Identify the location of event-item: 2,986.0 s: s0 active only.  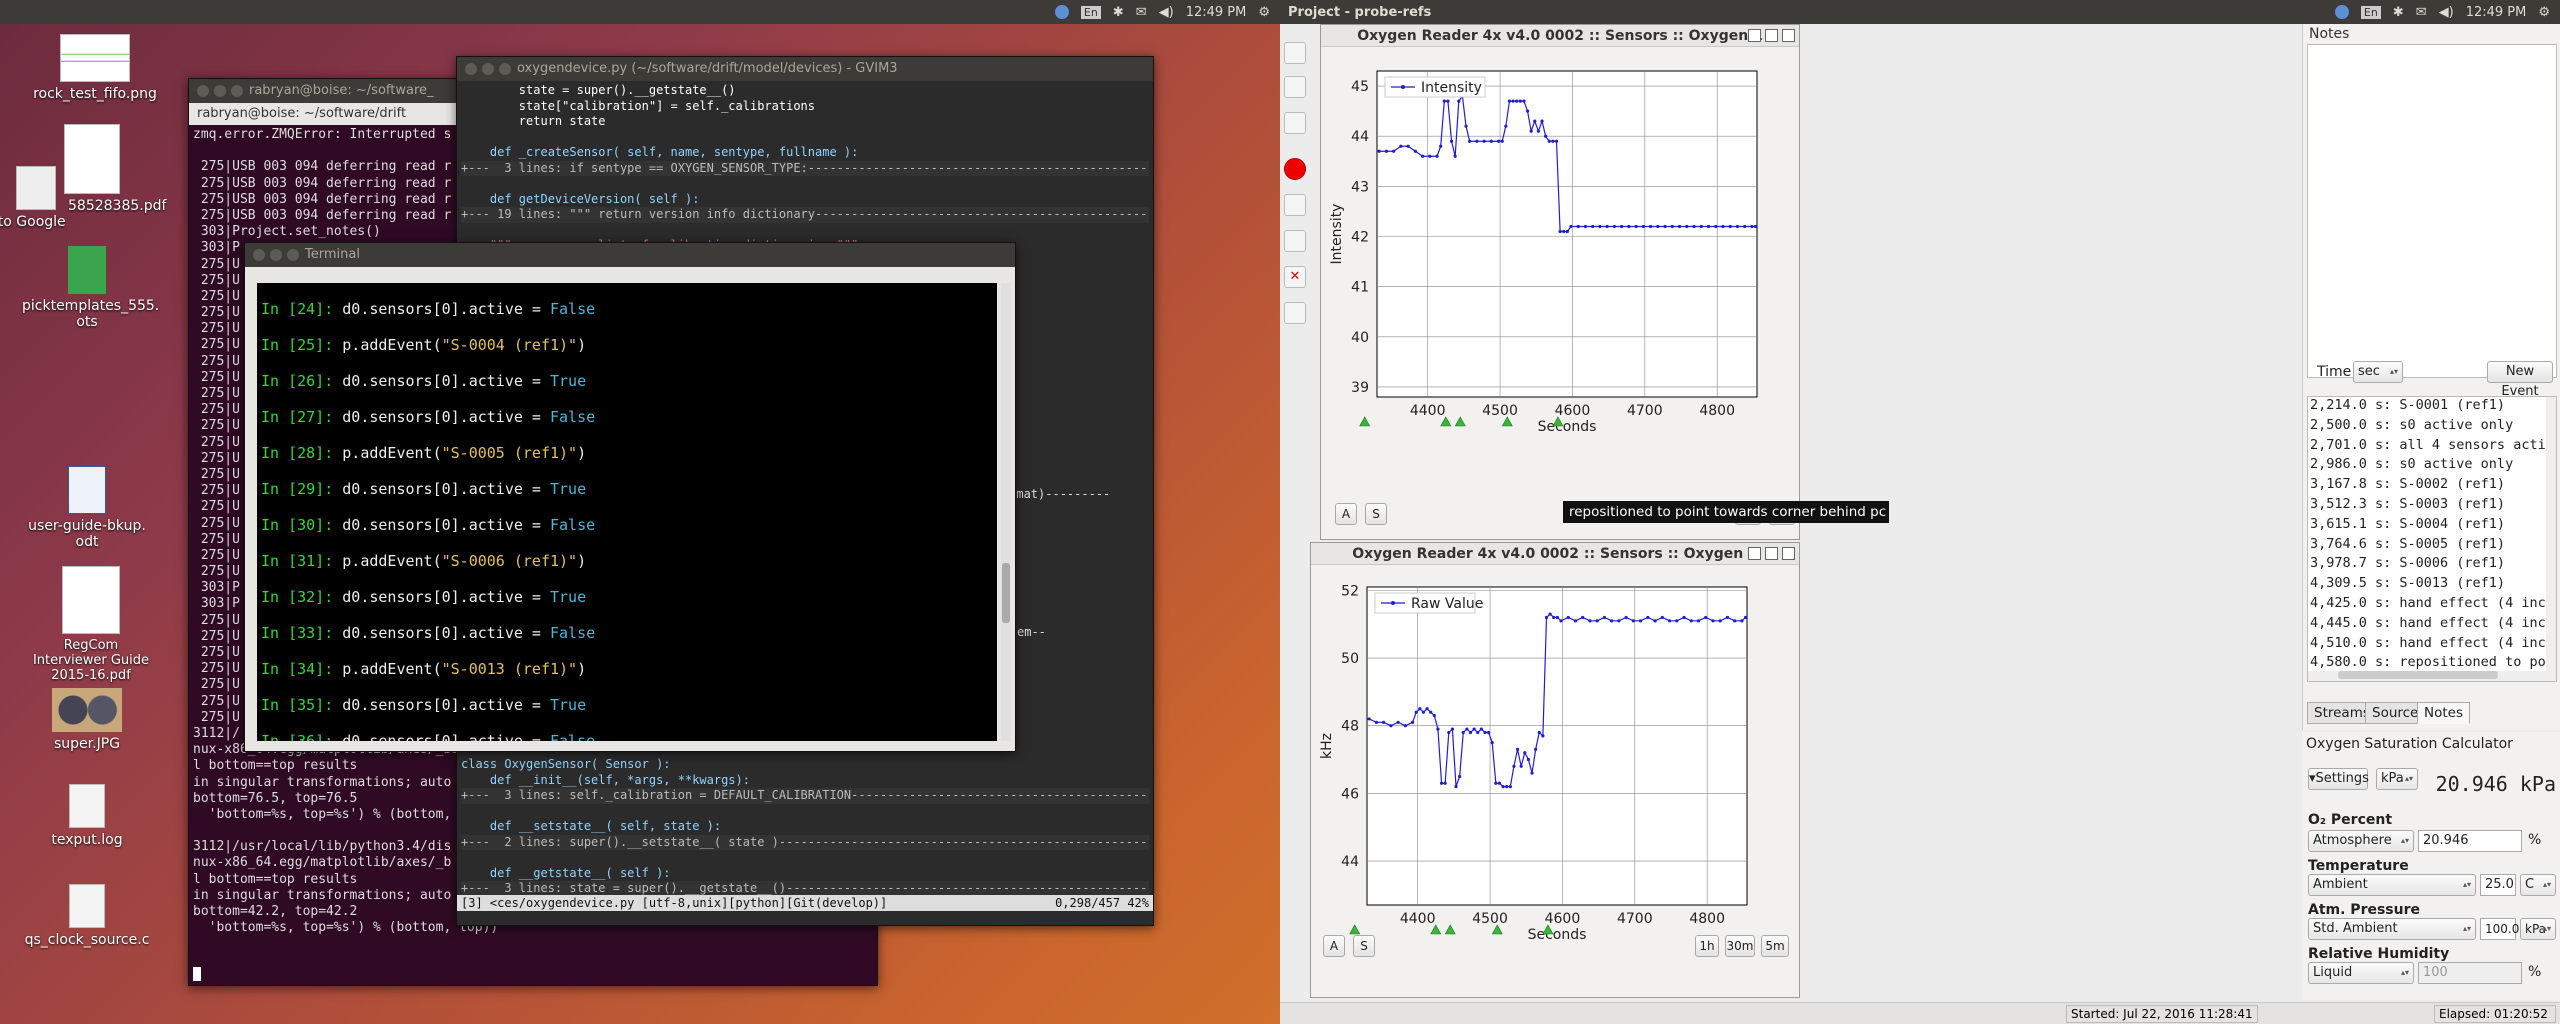
(2432, 466).